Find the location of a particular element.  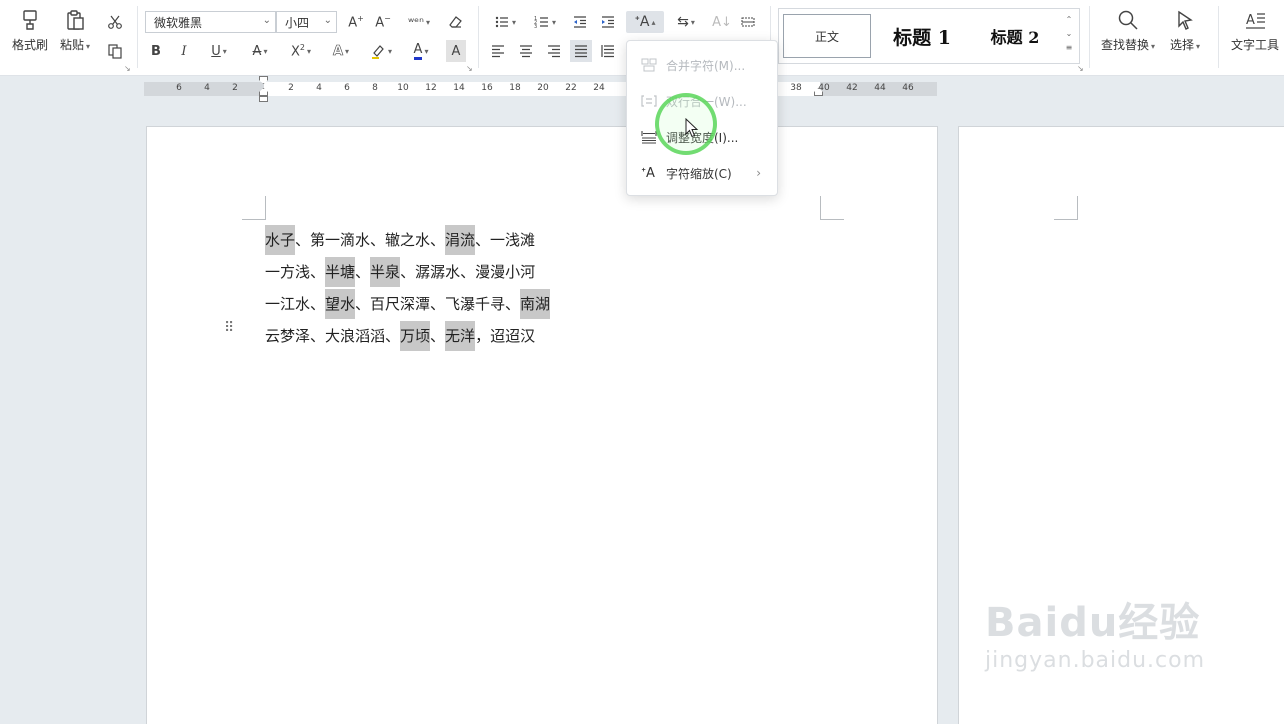

distributed-icon is located at coordinates (607, 51).